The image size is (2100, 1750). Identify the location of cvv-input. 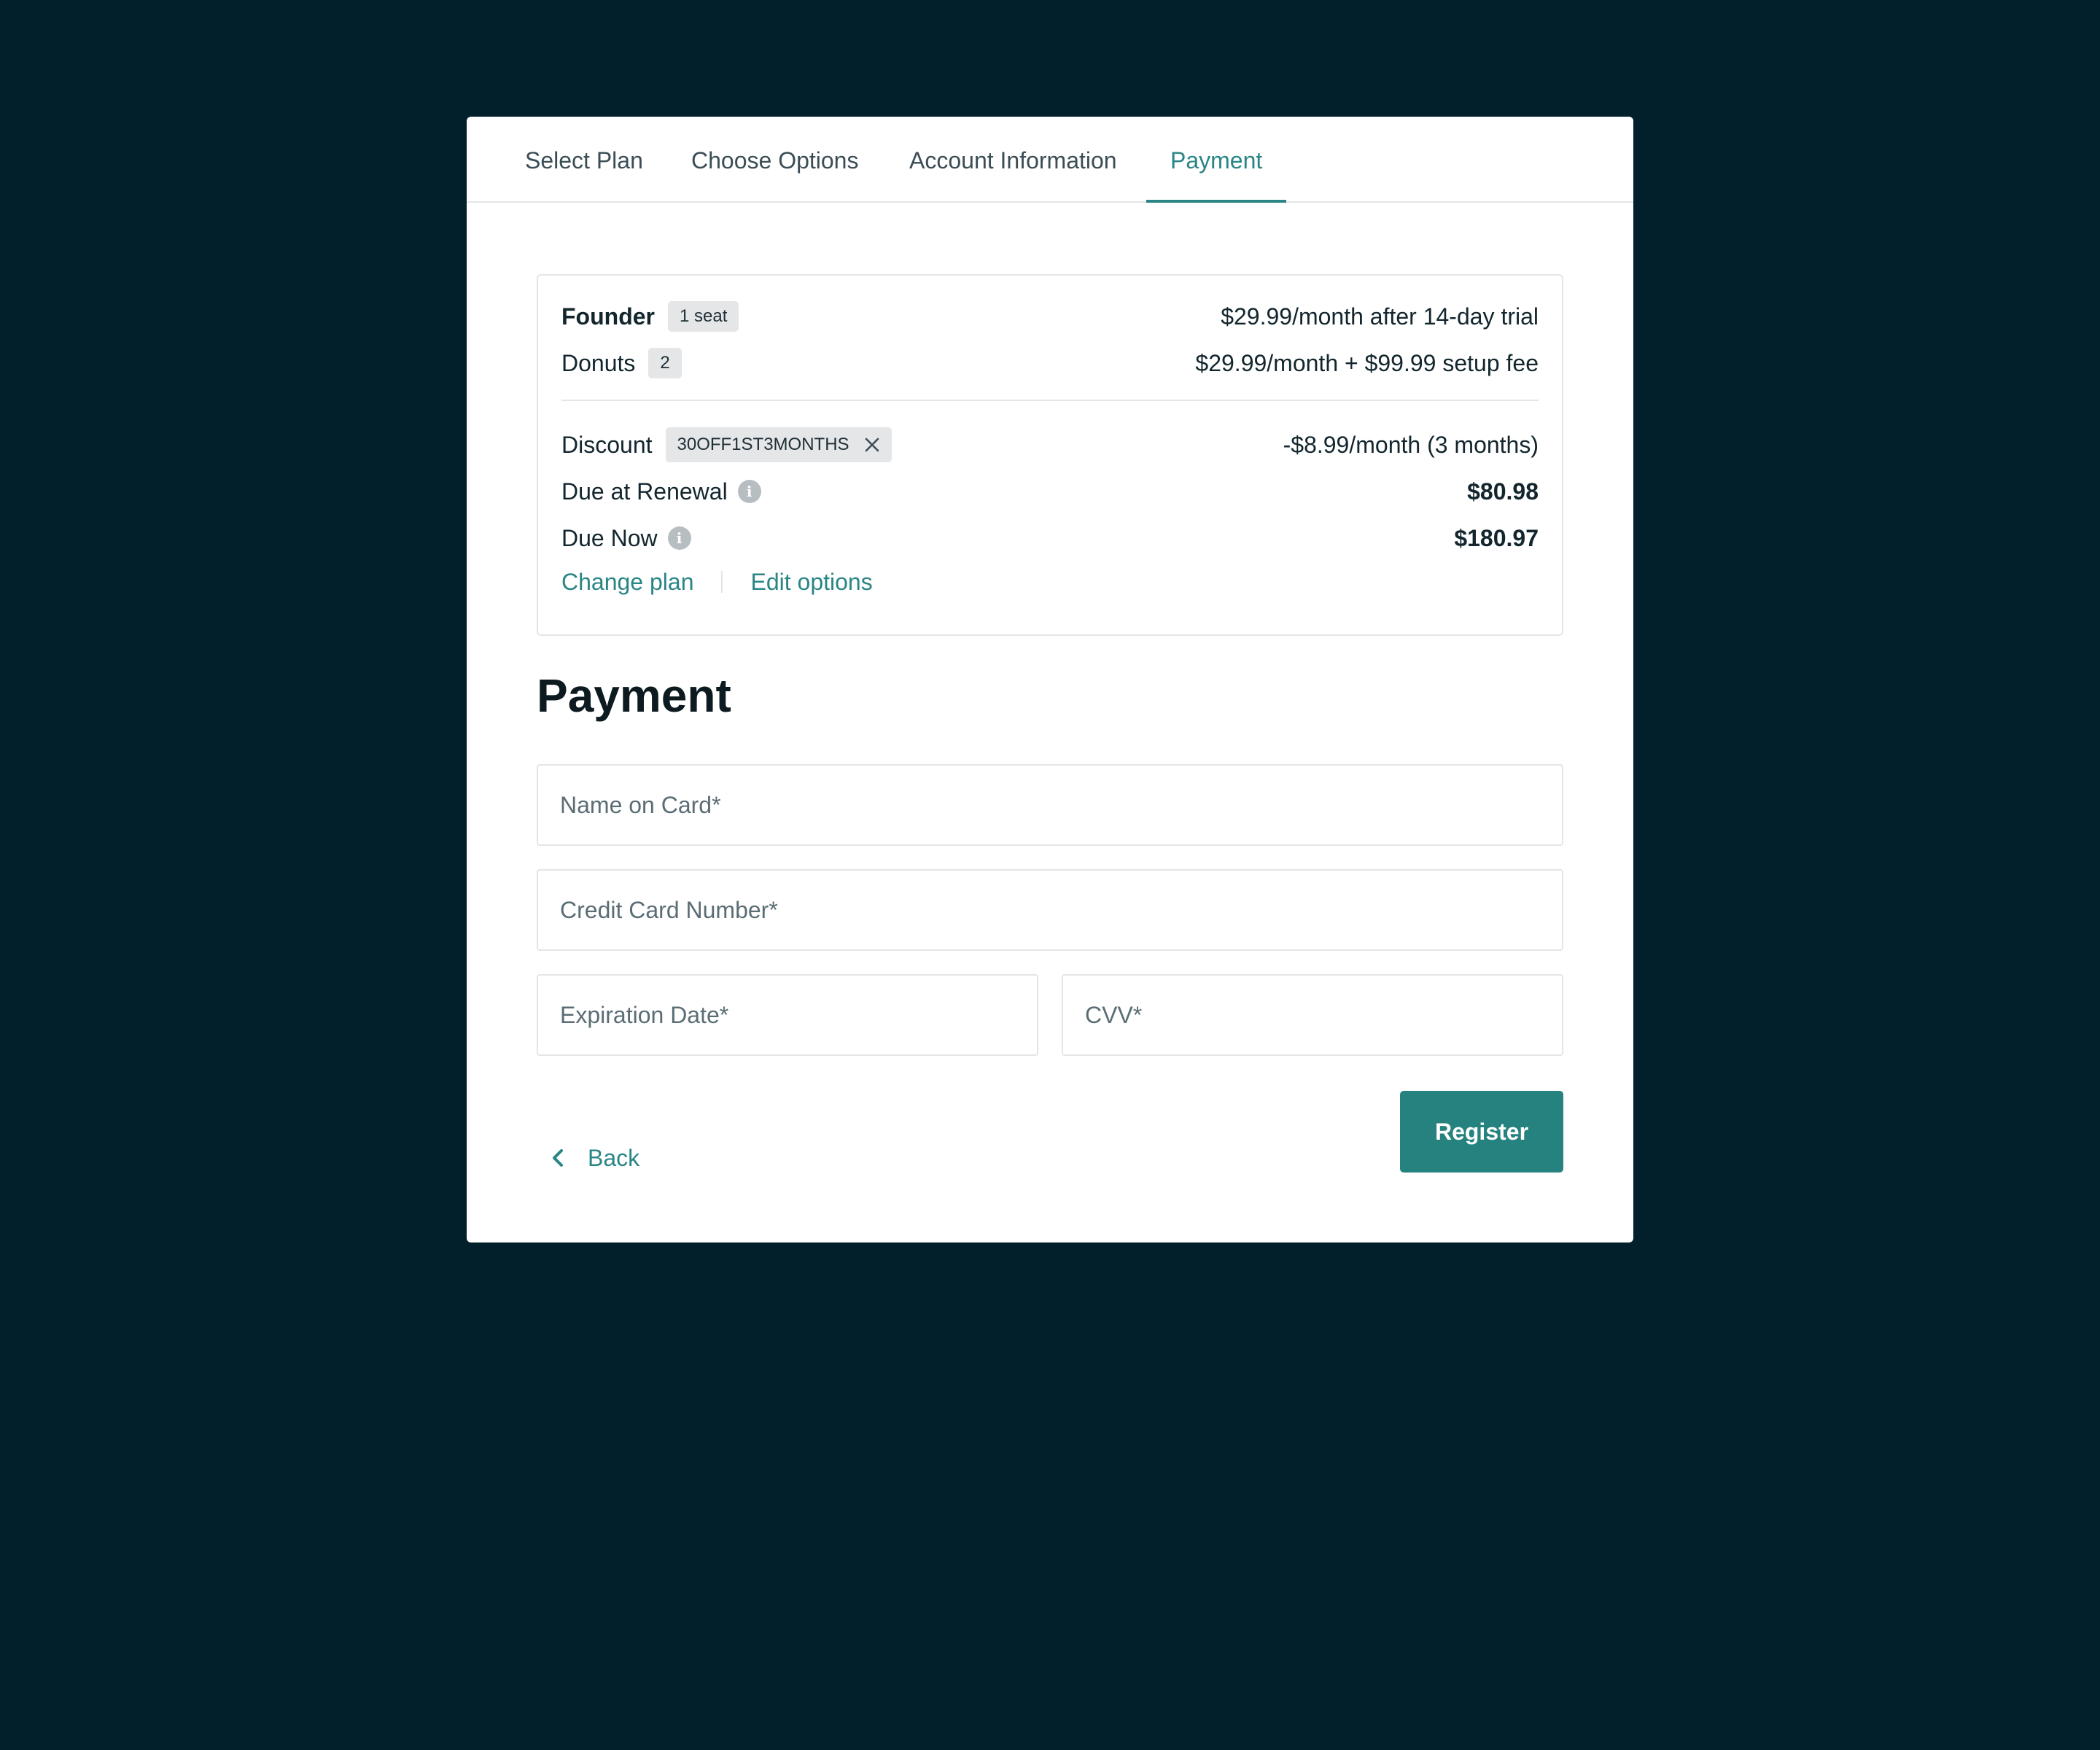
(1312, 1015).